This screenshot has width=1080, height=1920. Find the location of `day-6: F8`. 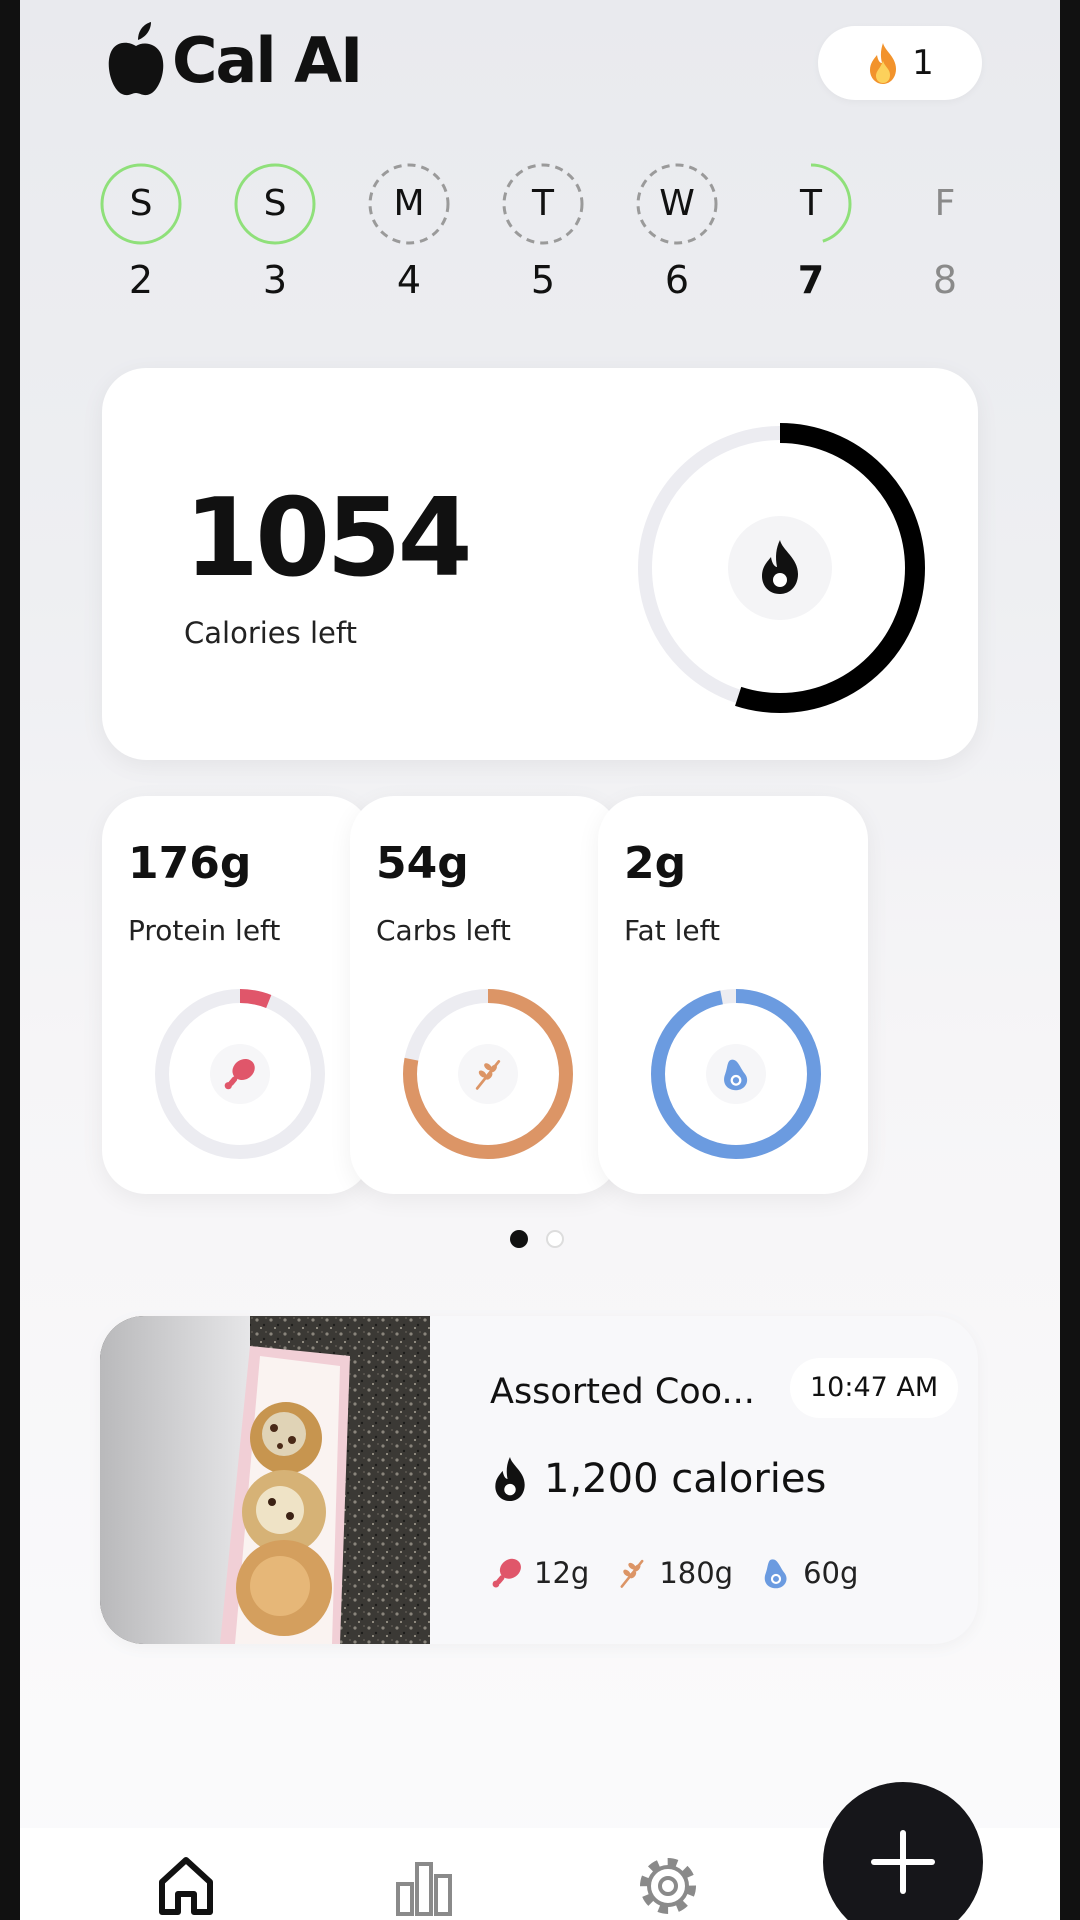

day-6: F8 is located at coordinates (945, 232).